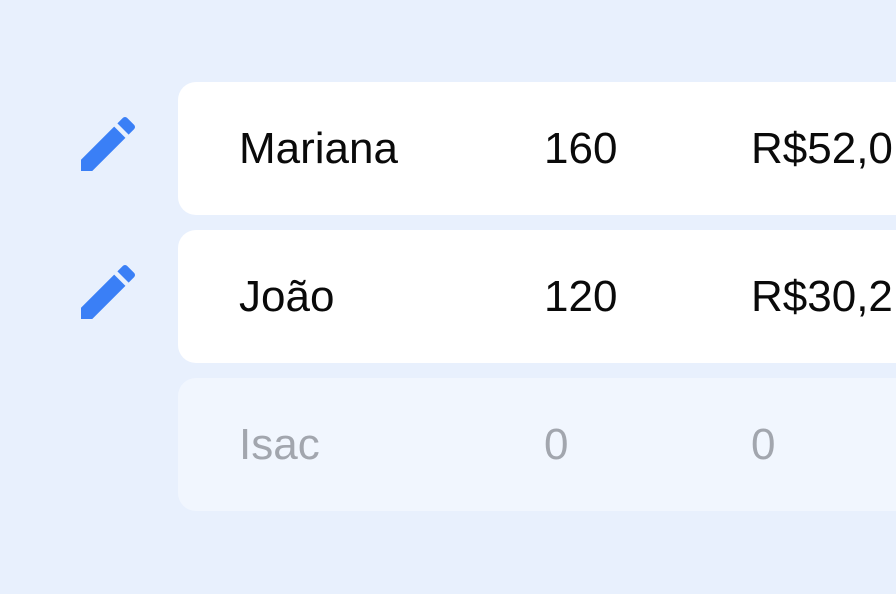 The height and width of the screenshot is (594, 896). Describe the element at coordinates (556, 444) in the screenshot. I see `participant-quantity: 0` at that location.